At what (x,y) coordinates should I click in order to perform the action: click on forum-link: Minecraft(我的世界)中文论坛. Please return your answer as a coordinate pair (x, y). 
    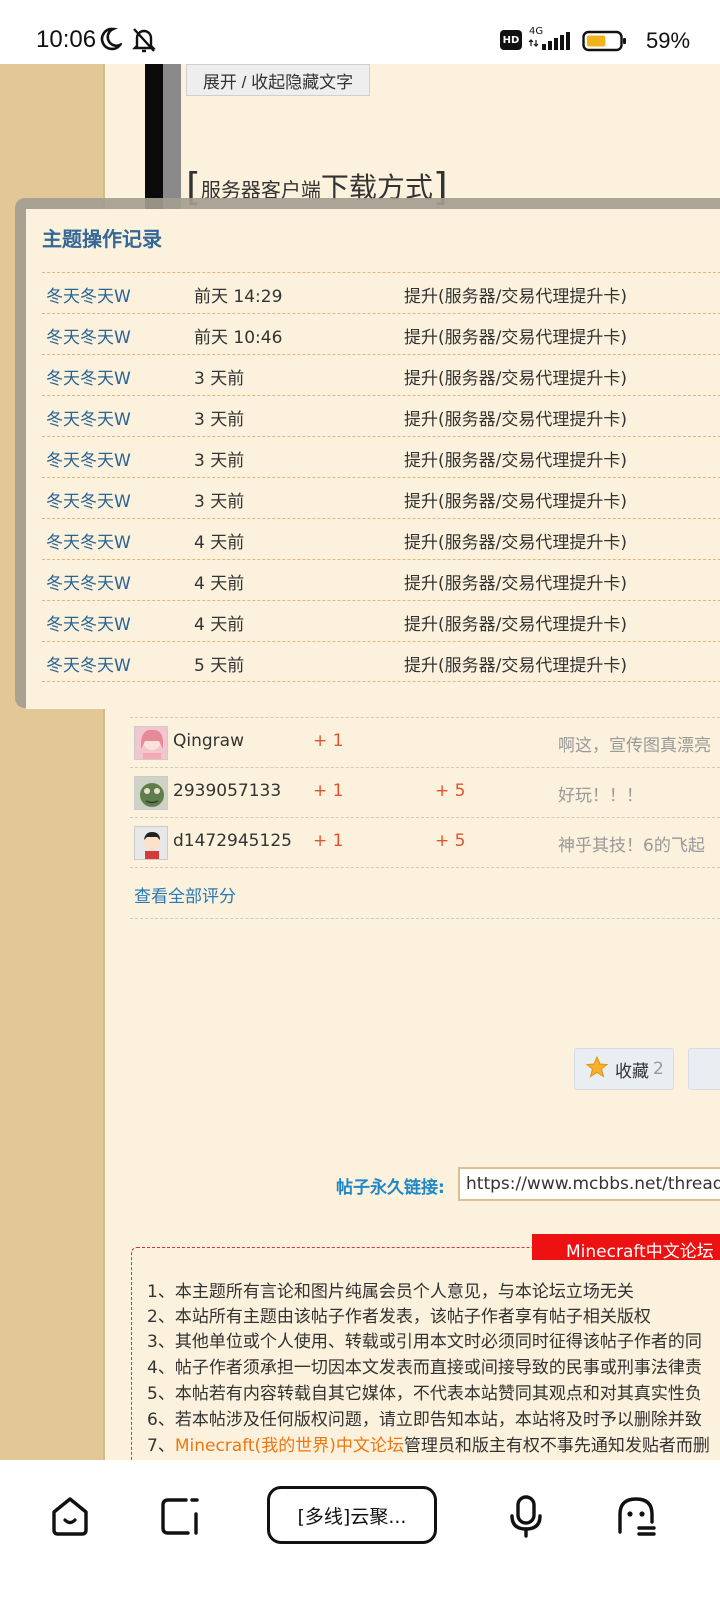
    Looking at the image, I should click on (289, 1446).